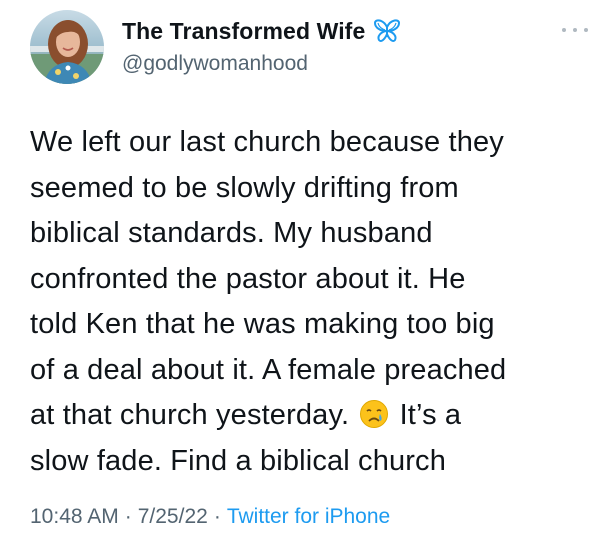  What do you see at coordinates (238, 460) in the screenshot?
I see `tweet-line: slow fade. Find a biblical church` at bounding box center [238, 460].